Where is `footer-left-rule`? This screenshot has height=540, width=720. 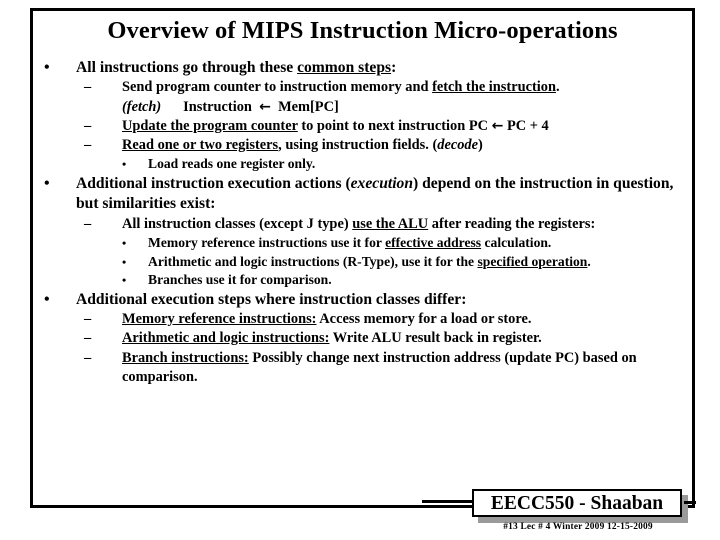
footer-left-rule is located at coordinates (449, 501).